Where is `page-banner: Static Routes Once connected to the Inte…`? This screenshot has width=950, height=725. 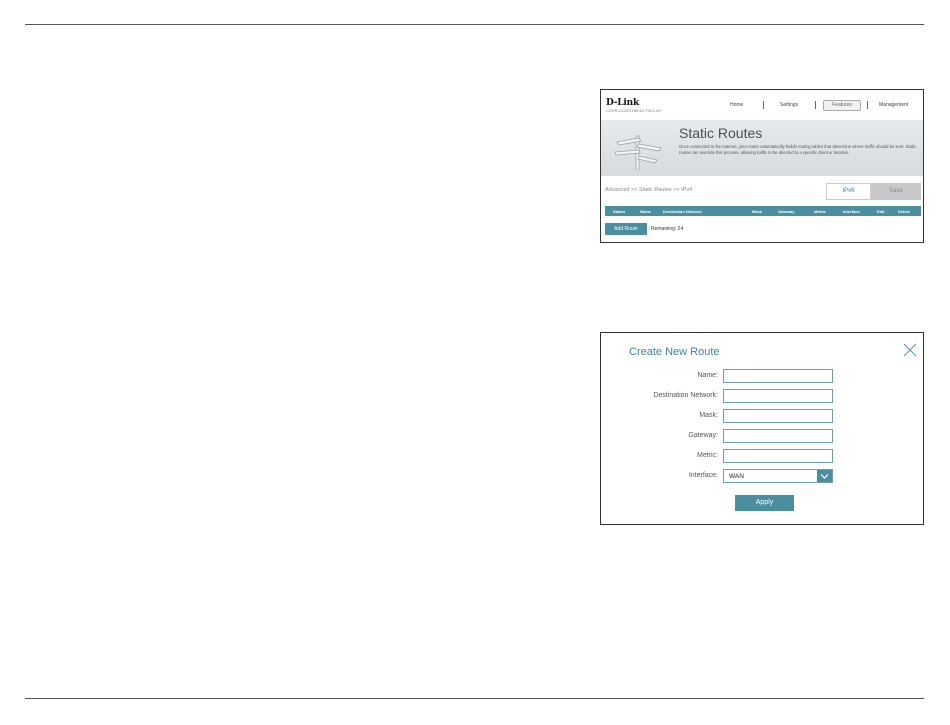 page-banner: Static Routes Once connected to the Inte… is located at coordinates (762, 148).